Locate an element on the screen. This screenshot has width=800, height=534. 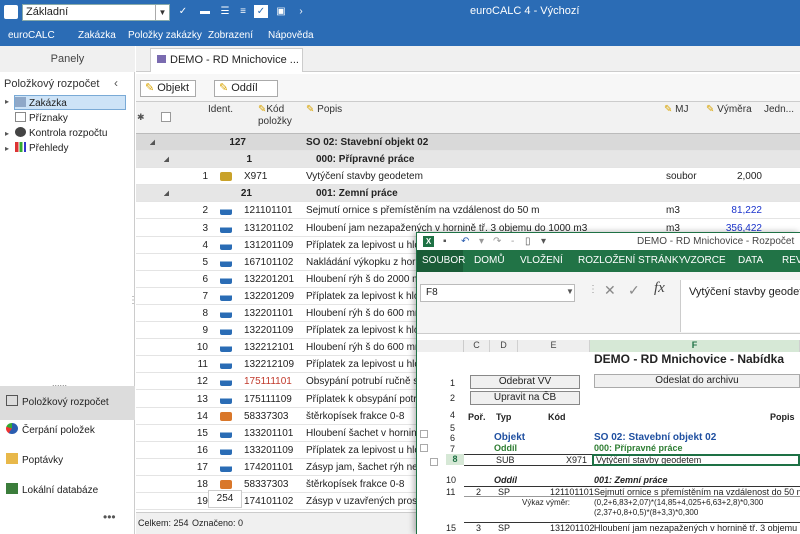
col-mj: ✎ MJ is located at coordinates (676, 110).